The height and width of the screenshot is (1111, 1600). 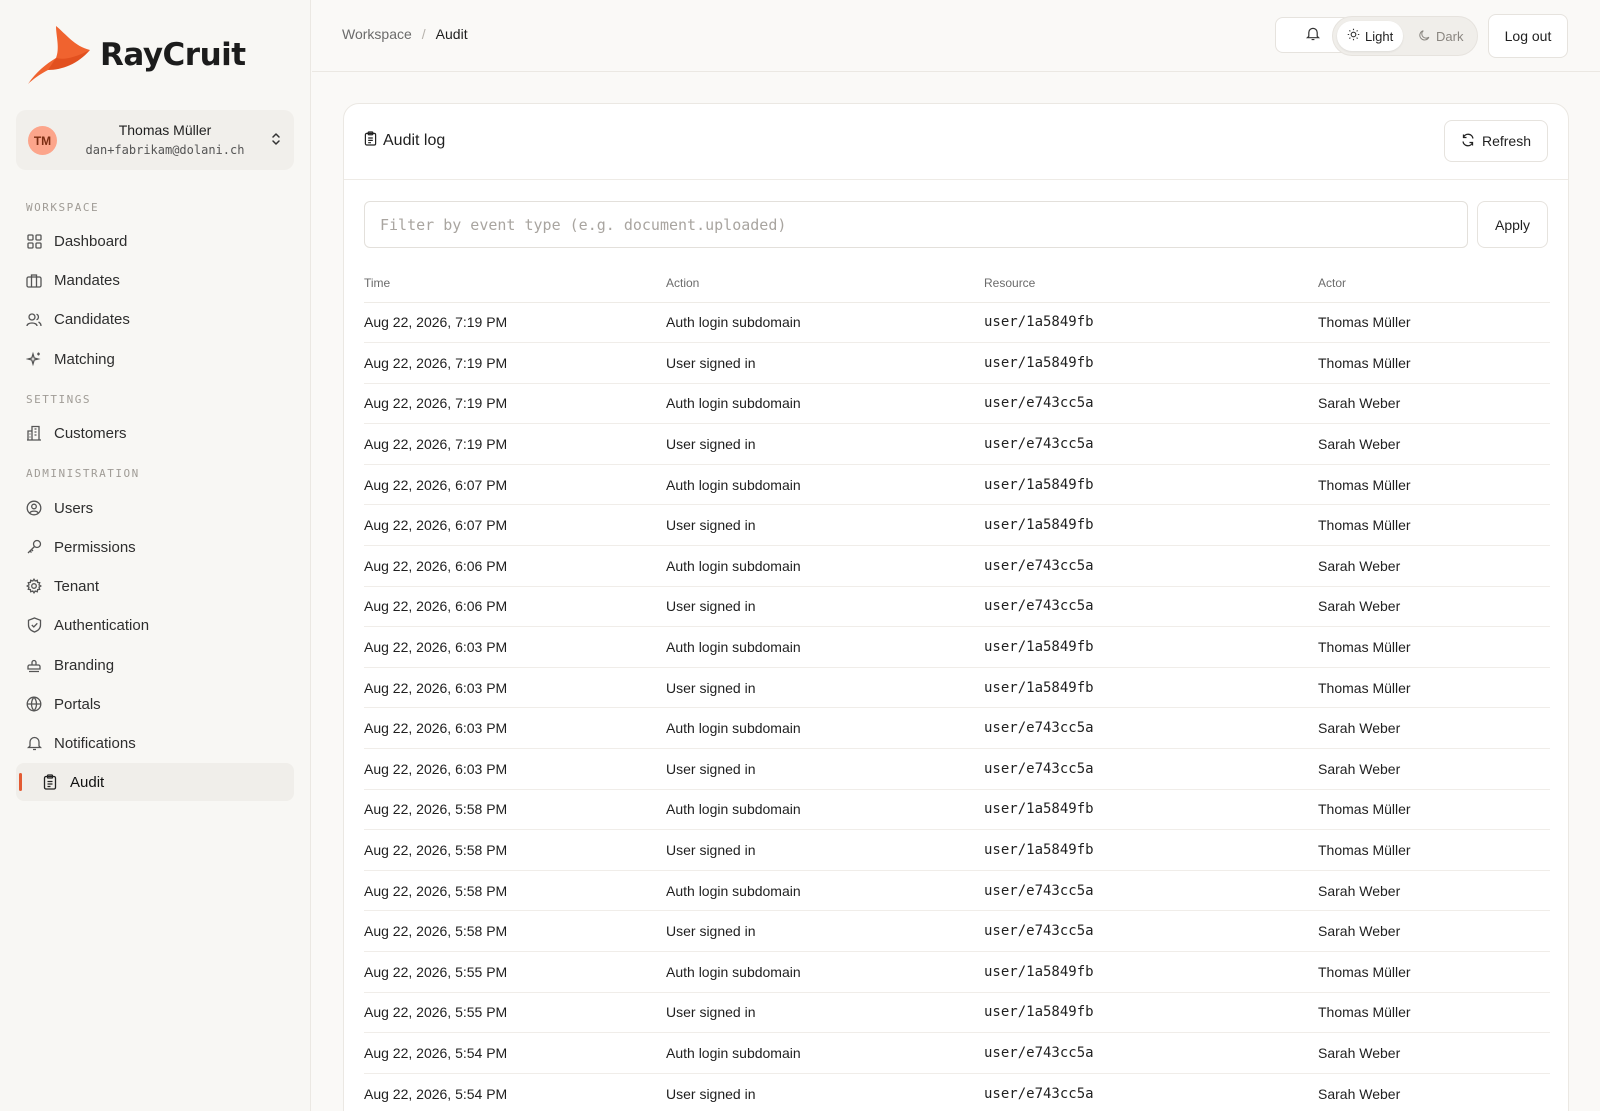 I want to click on sidebar-item-authentication: Authentication, so click(x=155, y=625).